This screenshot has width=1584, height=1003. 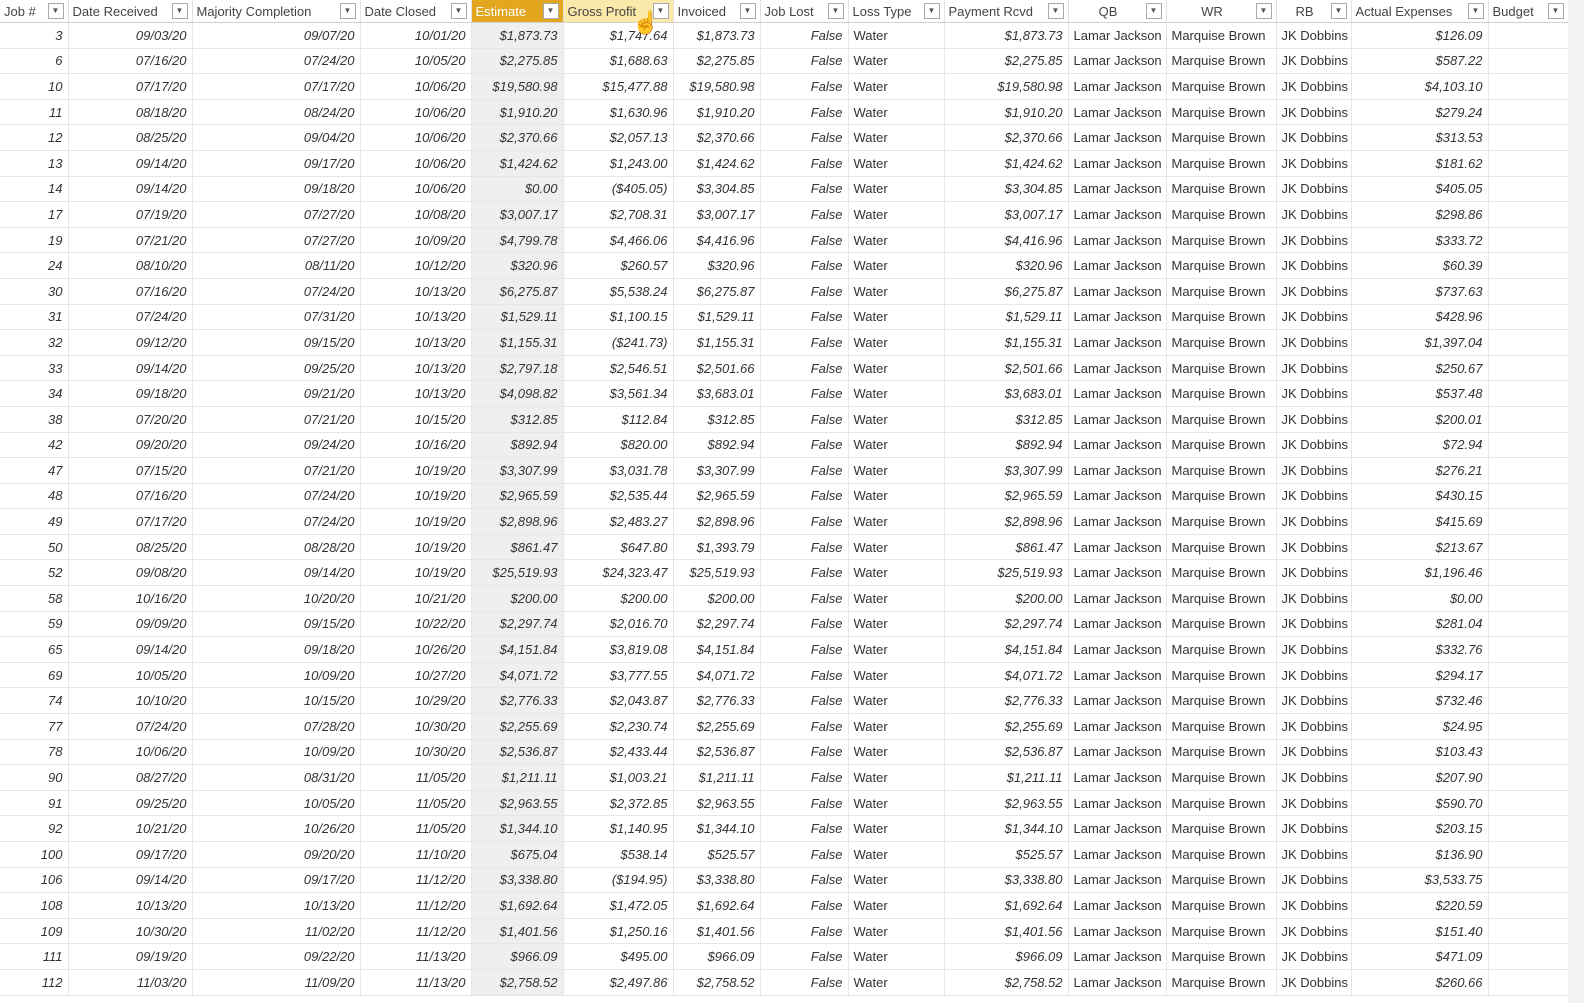 I want to click on cell-job: 33, so click(x=34, y=368).